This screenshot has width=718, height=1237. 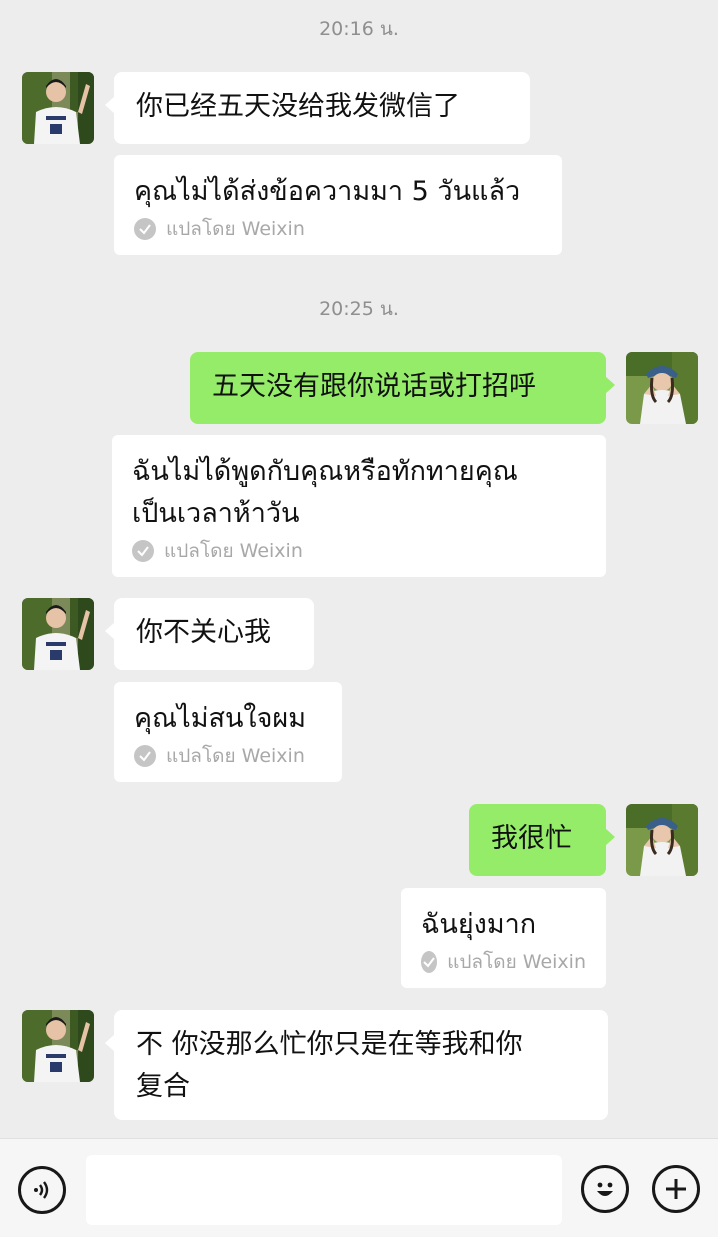 I want to click on translation-text-line: ฉันไม่ได้พูดกับคุณหรือทักทายคุณ, so click(x=325, y=471).